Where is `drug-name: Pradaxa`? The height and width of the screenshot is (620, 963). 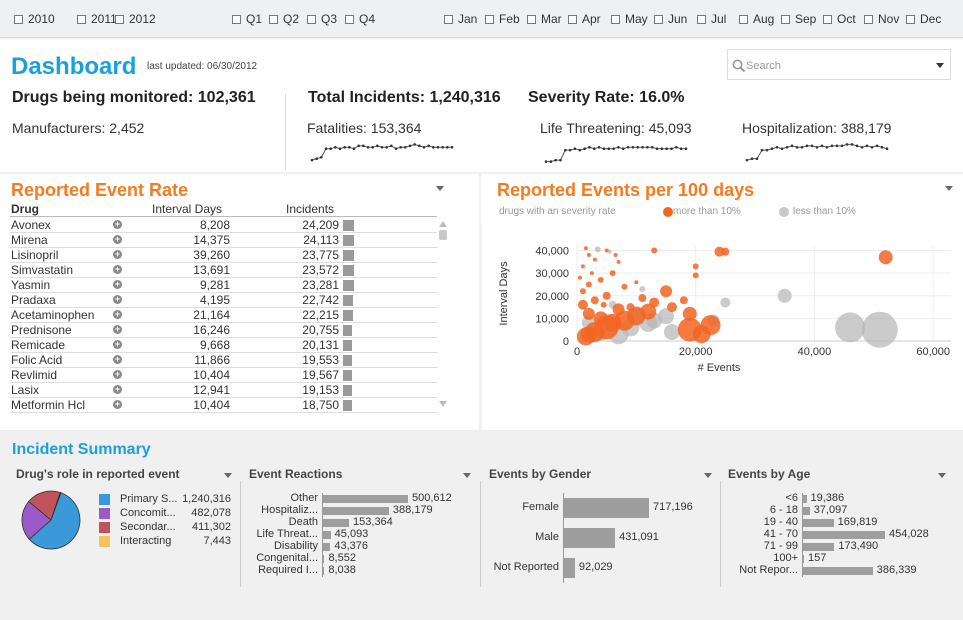
drug-name: Pradaxa is located at coordinates (33, 300).